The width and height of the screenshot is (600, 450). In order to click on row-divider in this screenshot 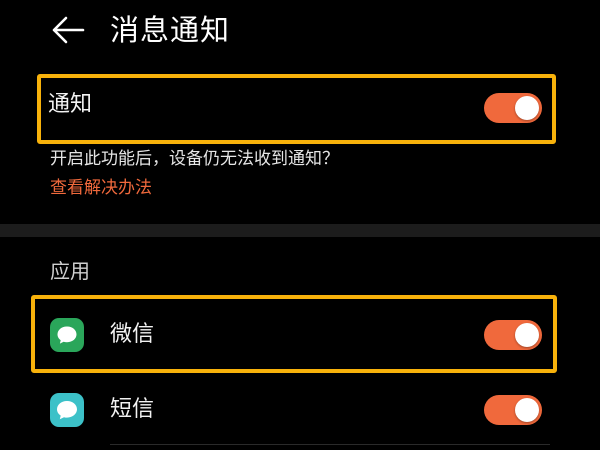, I will do `click(330, 444)`.